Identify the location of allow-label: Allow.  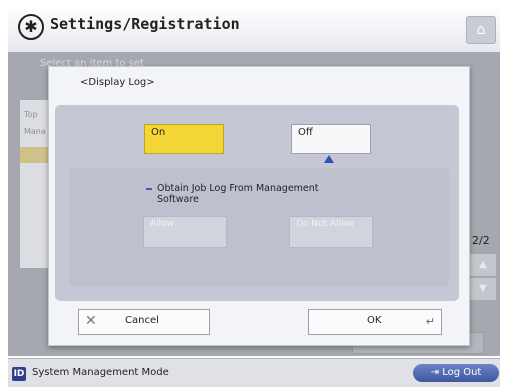
(162, 224).